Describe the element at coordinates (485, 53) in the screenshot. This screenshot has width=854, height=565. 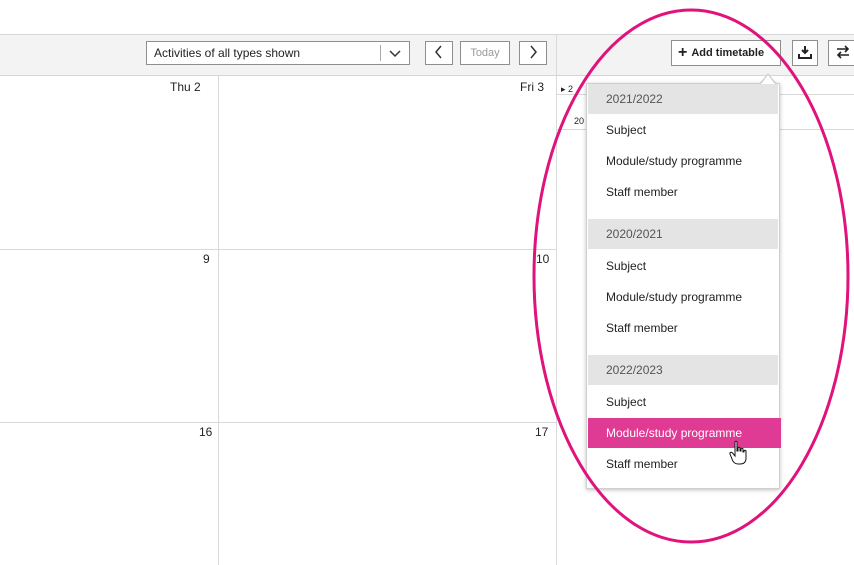
I see `today-button: Today` at that location.